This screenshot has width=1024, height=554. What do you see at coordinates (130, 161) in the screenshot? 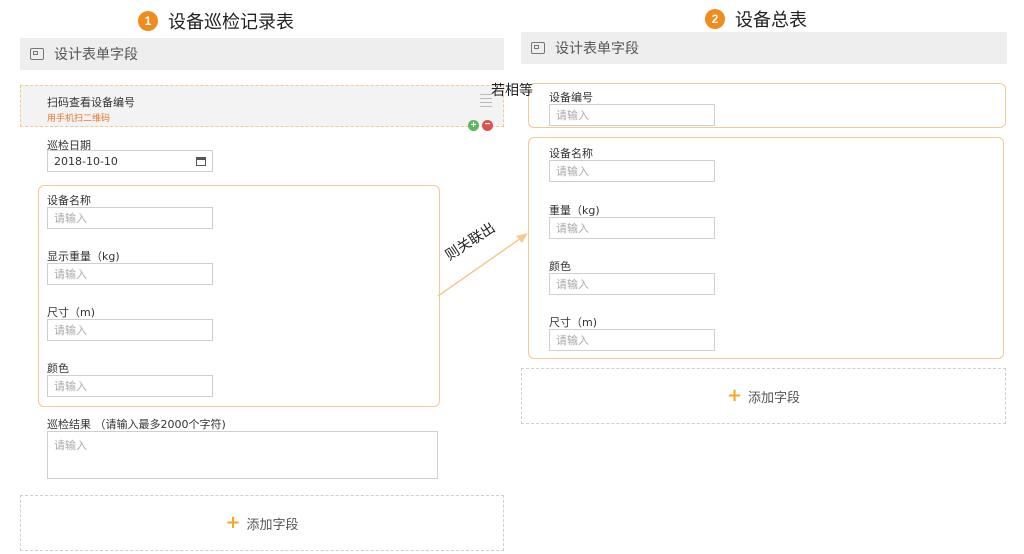
I see `date-input: 2018-10-10` at bounding box center [130, 161].